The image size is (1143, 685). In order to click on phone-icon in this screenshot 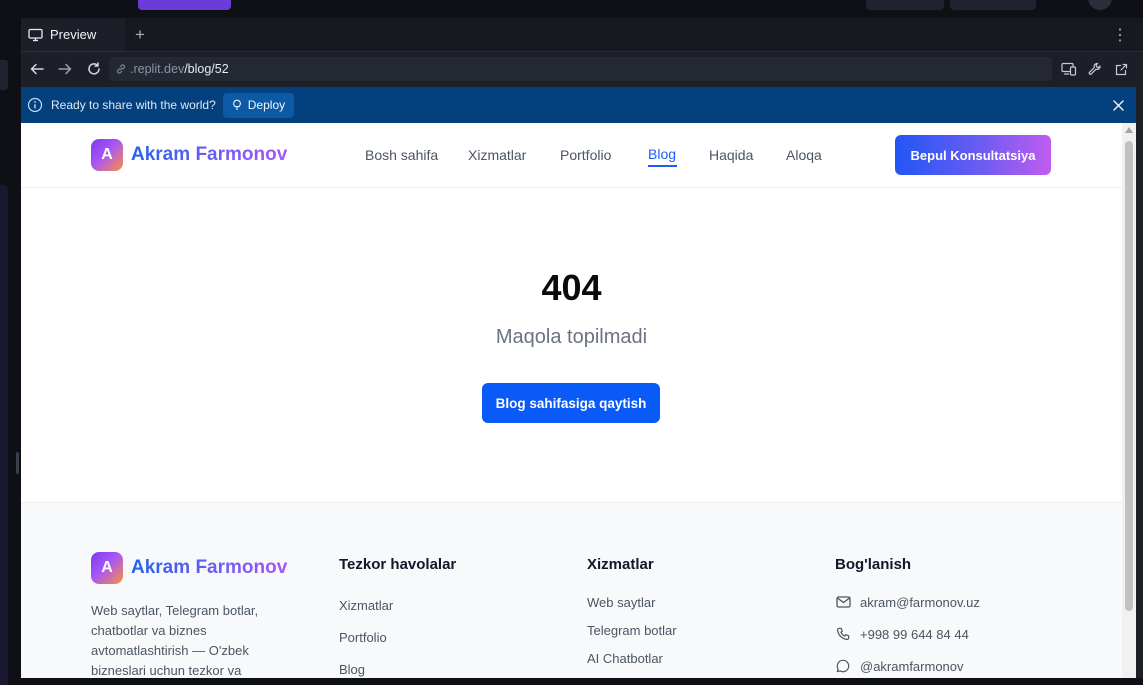, I will do `click(843, 634)`.